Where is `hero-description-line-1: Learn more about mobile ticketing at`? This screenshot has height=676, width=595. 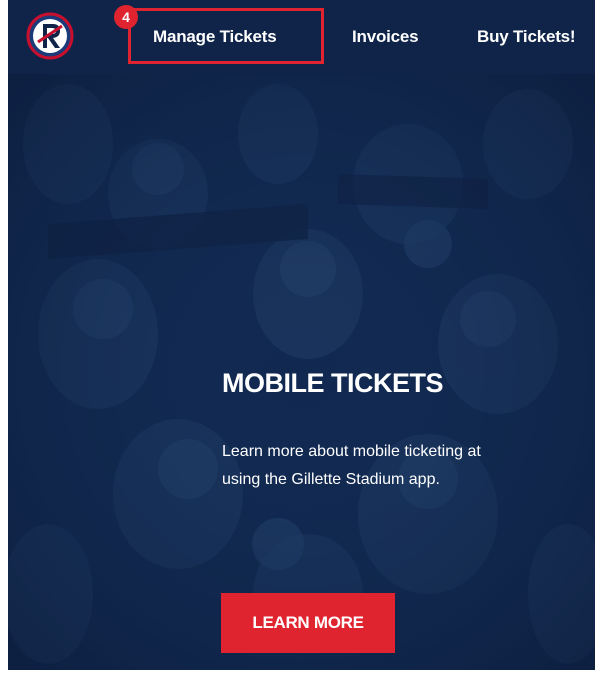 hero-description-line-1: Learn more about mobile ticketing at is located at coordinates (351, 451).